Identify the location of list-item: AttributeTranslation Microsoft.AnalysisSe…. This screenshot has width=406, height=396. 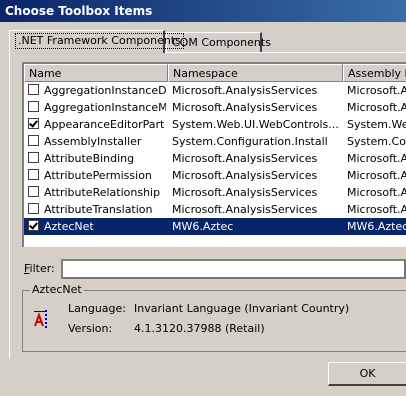
(215, 209).